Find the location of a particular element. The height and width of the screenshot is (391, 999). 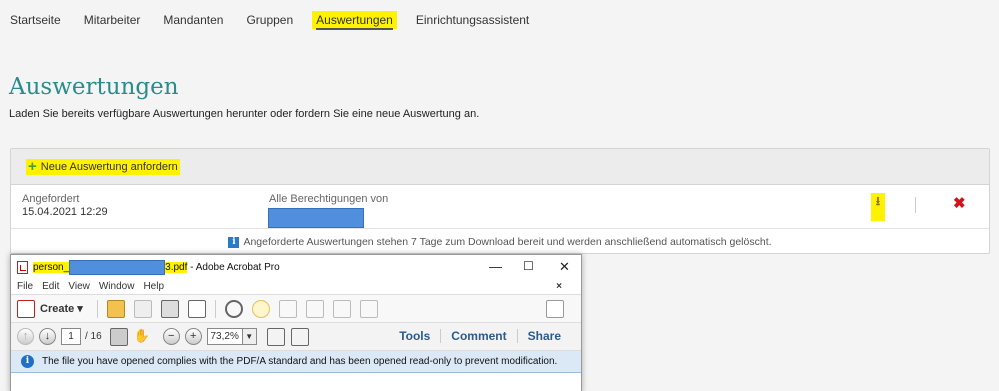

nav-mandanten: Mandanten is located at coordinates (193, 20).